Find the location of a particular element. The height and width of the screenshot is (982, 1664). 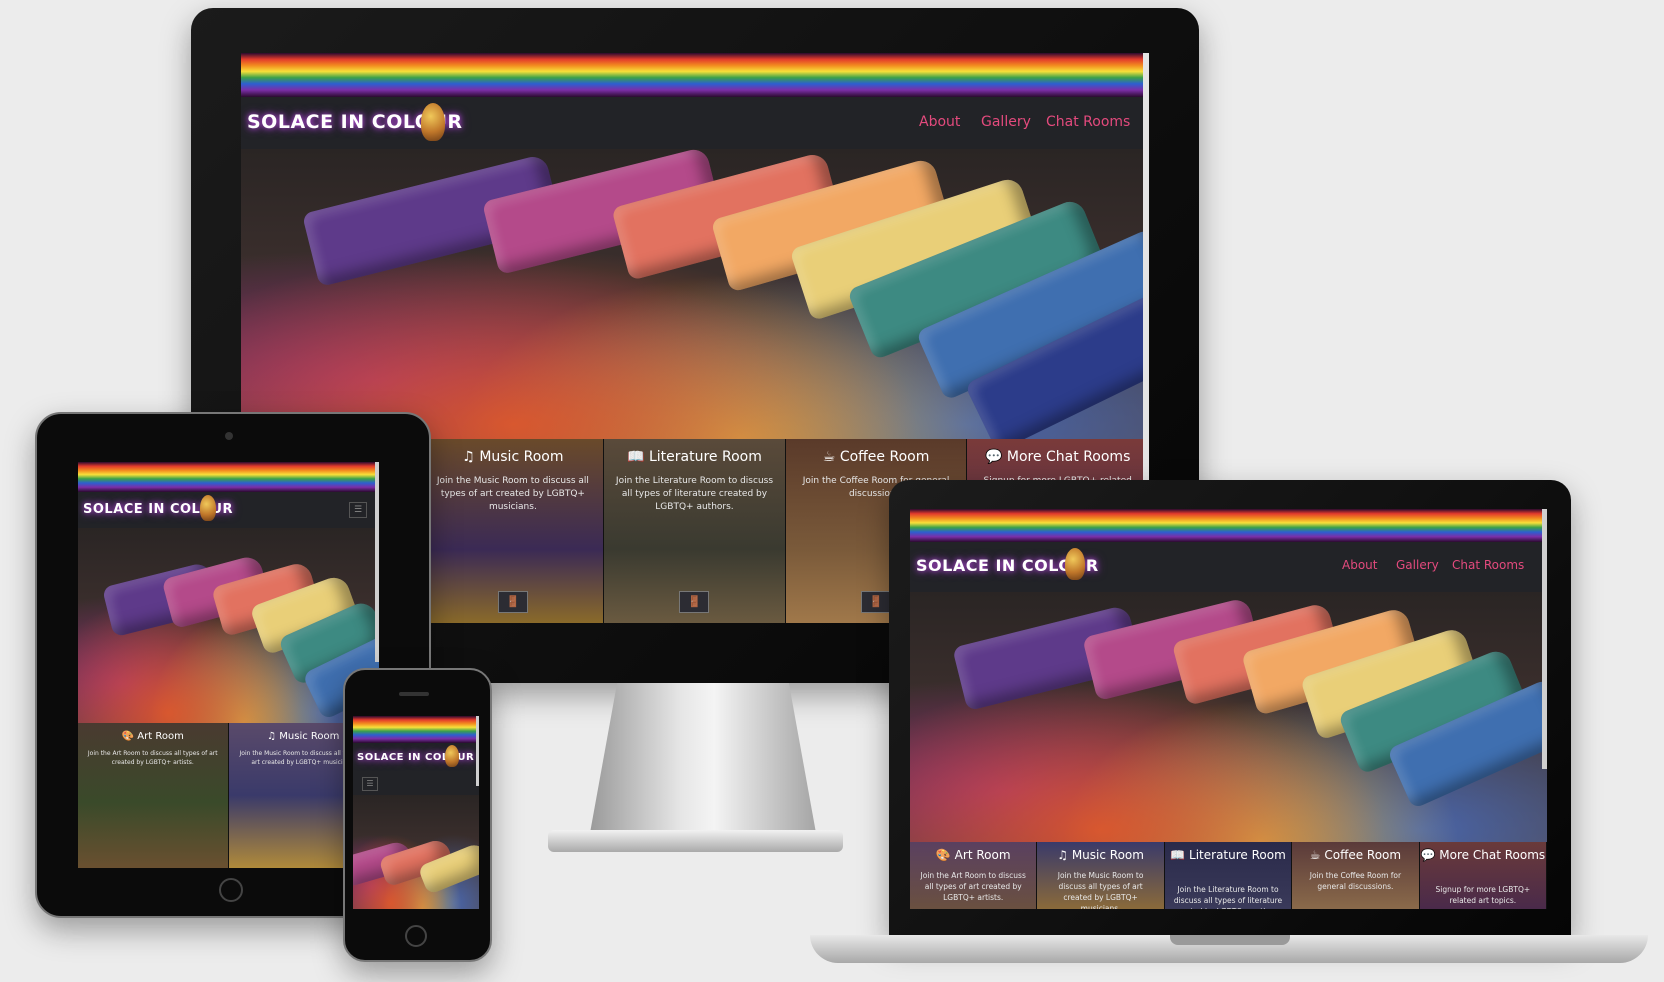

mobile-menu-bar: ☰ is located at coordinates (416, 784).